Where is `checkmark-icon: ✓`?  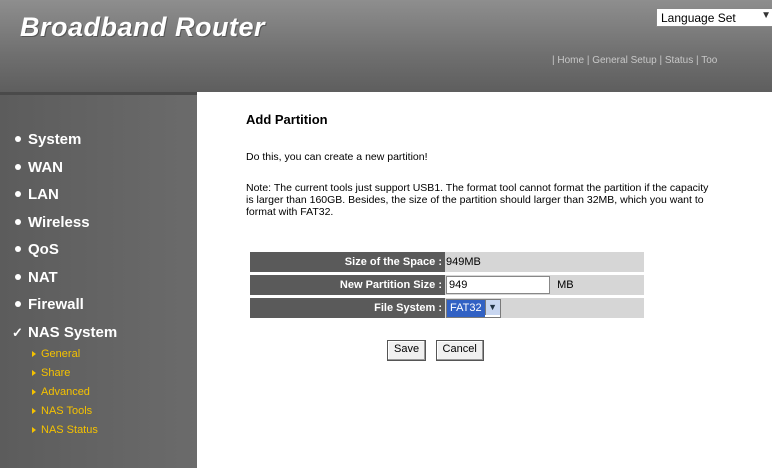 checkmark-icon: ✓ is located at coordinates (17, 332).